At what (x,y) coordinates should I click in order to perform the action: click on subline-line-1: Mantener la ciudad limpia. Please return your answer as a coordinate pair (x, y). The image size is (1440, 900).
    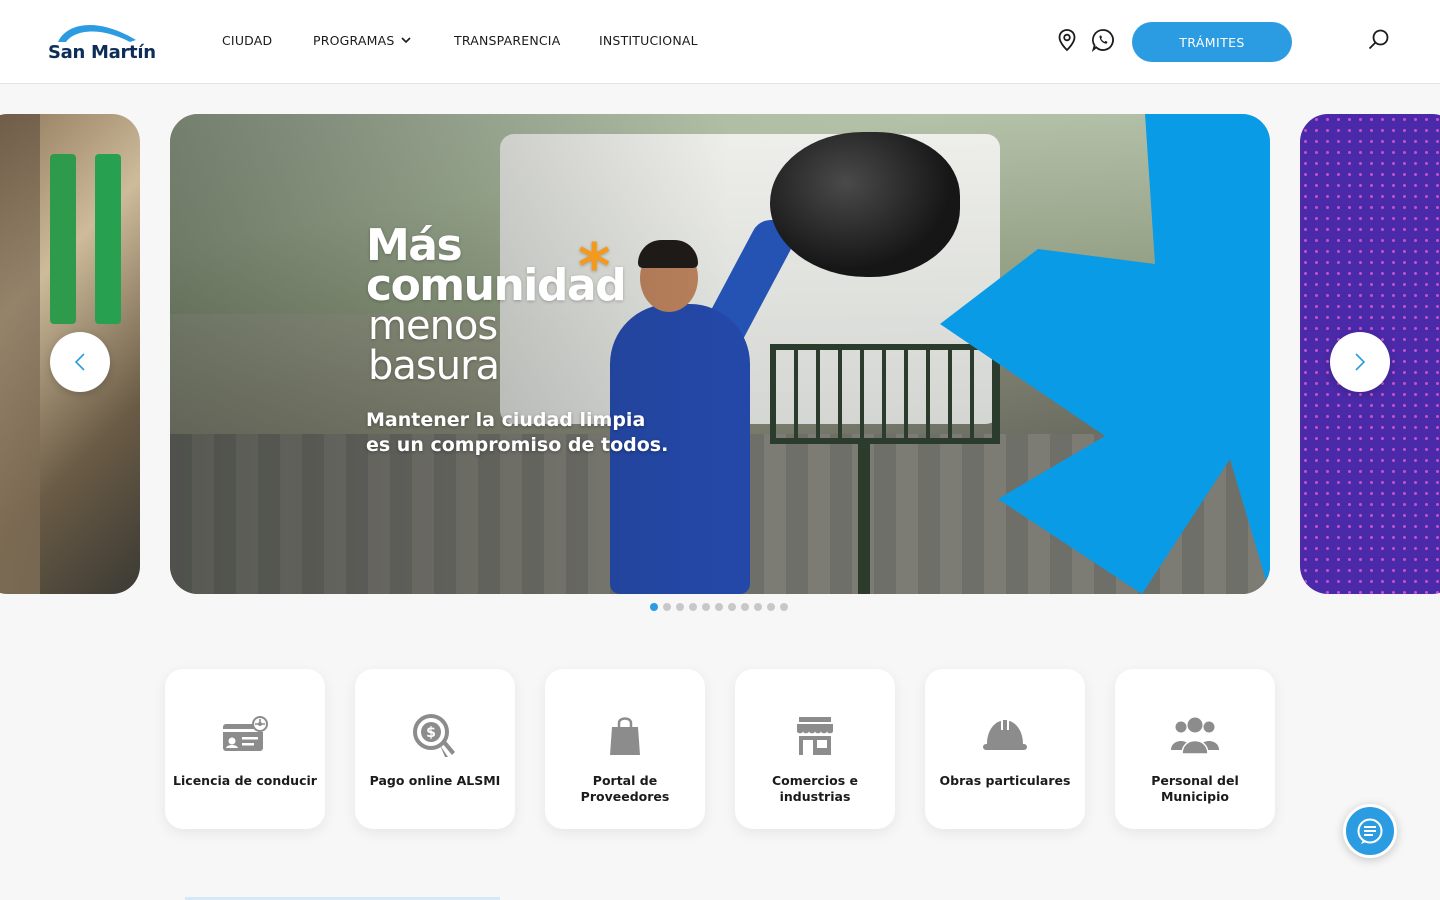
    Looking at the image, I should click on (506, 420).